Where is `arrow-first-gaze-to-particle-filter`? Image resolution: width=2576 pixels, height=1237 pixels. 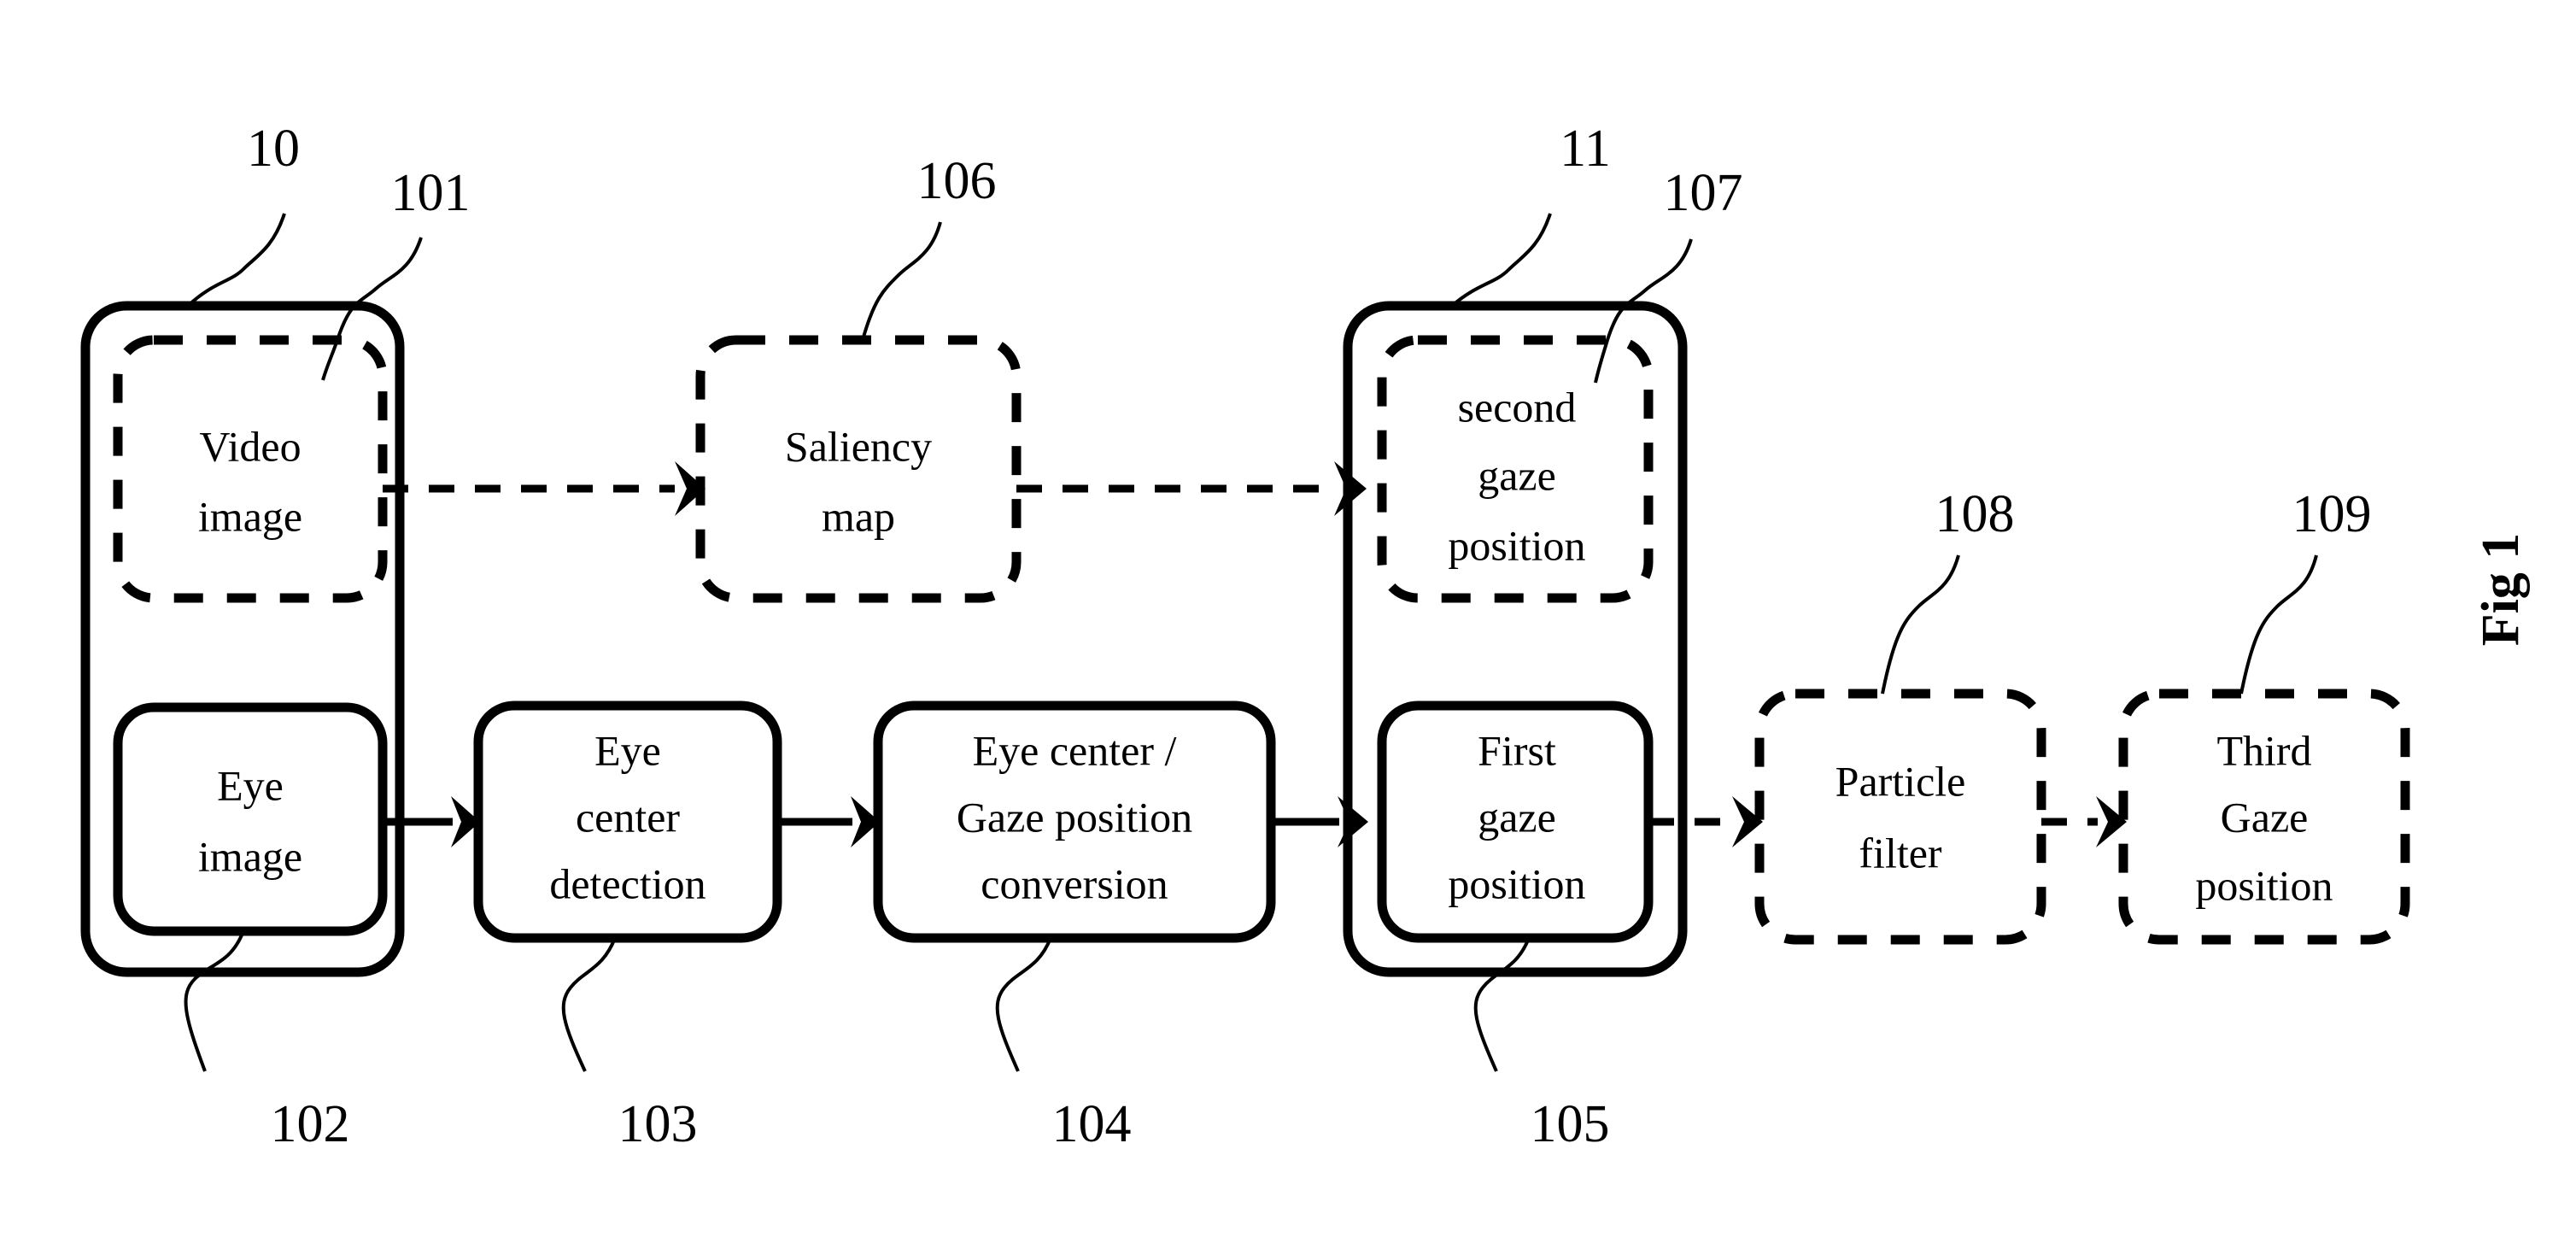
arrow-first-gaze-to-particle-filter is located at coordinates (1705, 822).